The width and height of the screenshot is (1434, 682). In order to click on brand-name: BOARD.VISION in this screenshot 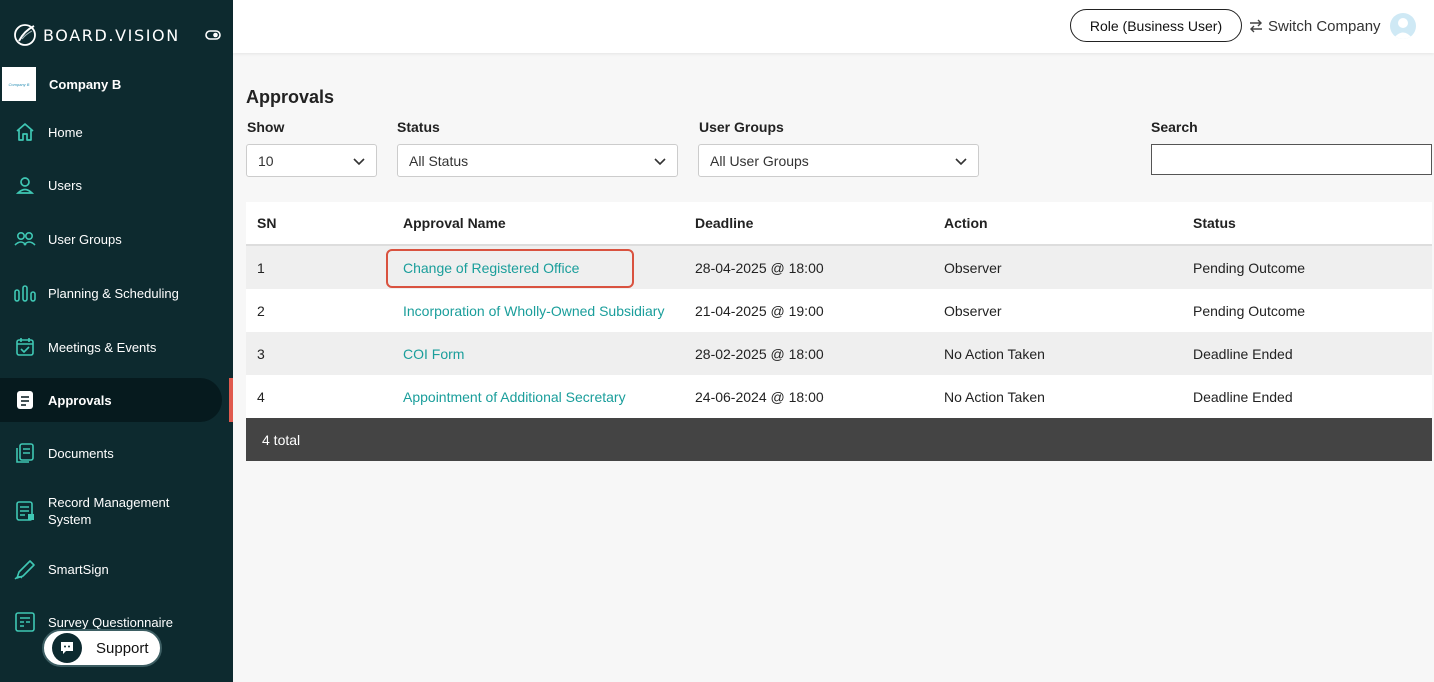, I will do `click(111, 35)`.